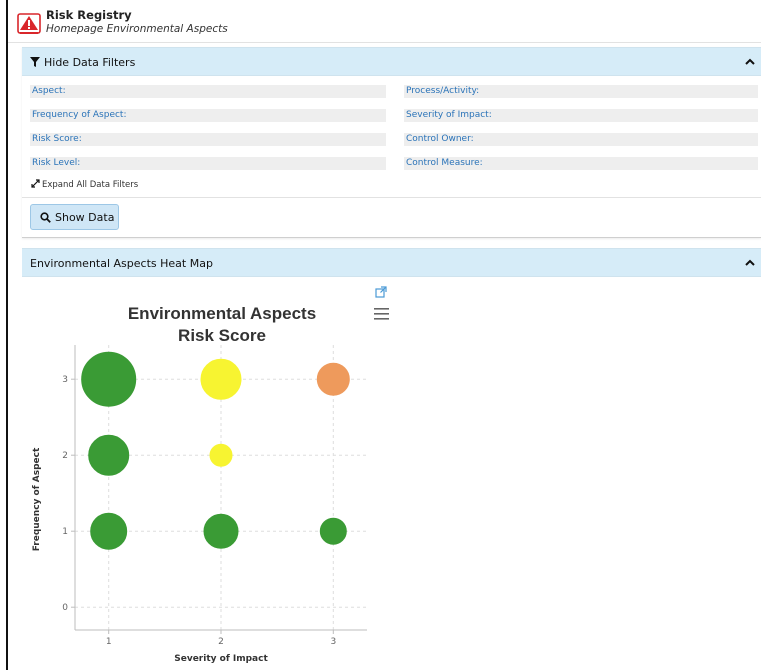 The height and width of the screenshot is (670, 761). What do you see at coordinates (85, 217) in the screenshot?
I see `show-data-label: Show Data` at bounding box center [85, 217].